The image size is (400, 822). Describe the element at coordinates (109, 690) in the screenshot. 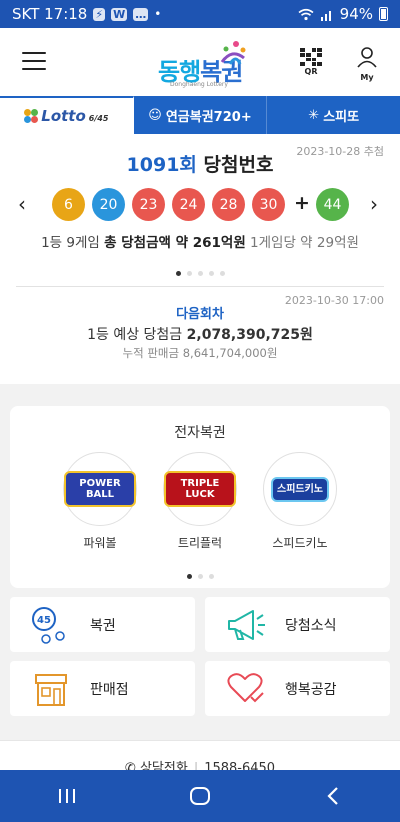

I see `menu-shop-label: 판매점` at that location.